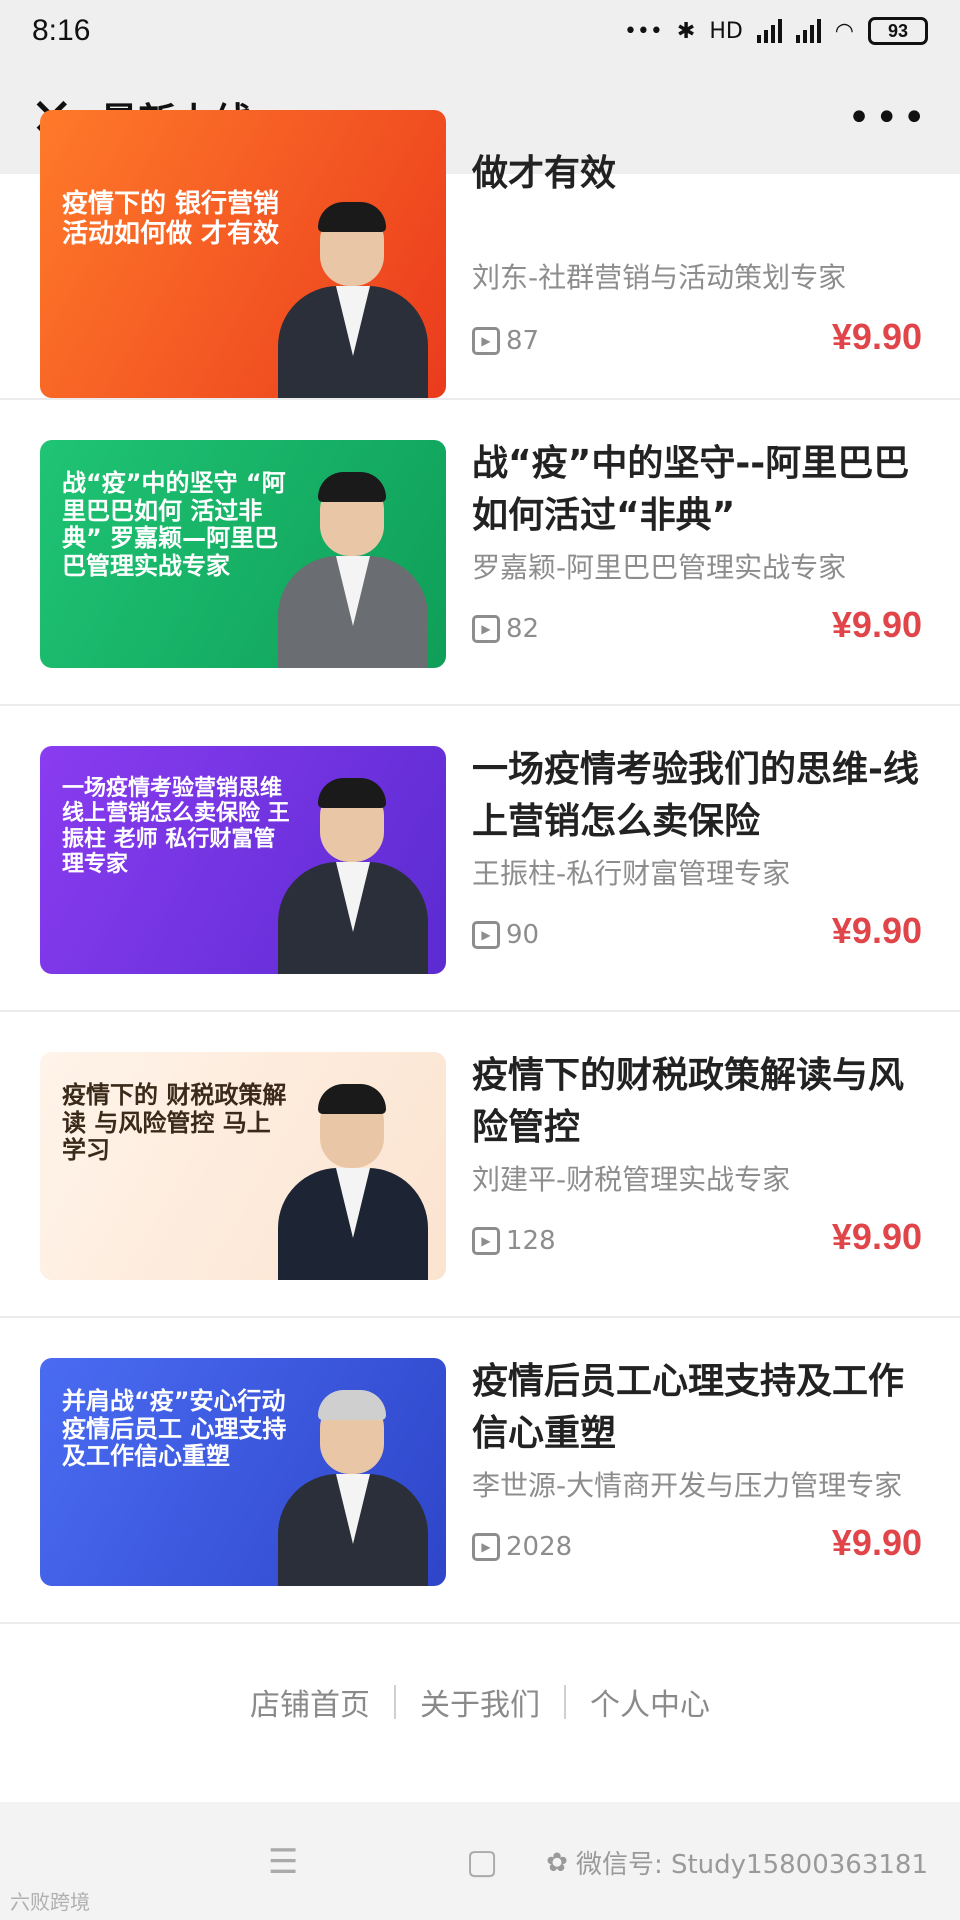 The height and width of the screenshot is (1920, 960). Describe the element at coordinates (726, 31) in the screenshot. I see `hd-label: HD` at that location.